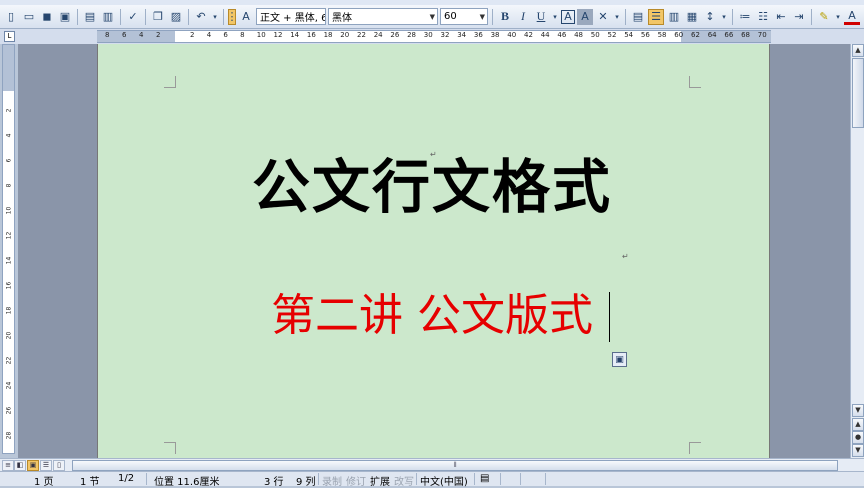  What do you see at coordinates (462, 35) in the screenshot?
I see `ruler-number: 34` at bounding box center [462, 35].